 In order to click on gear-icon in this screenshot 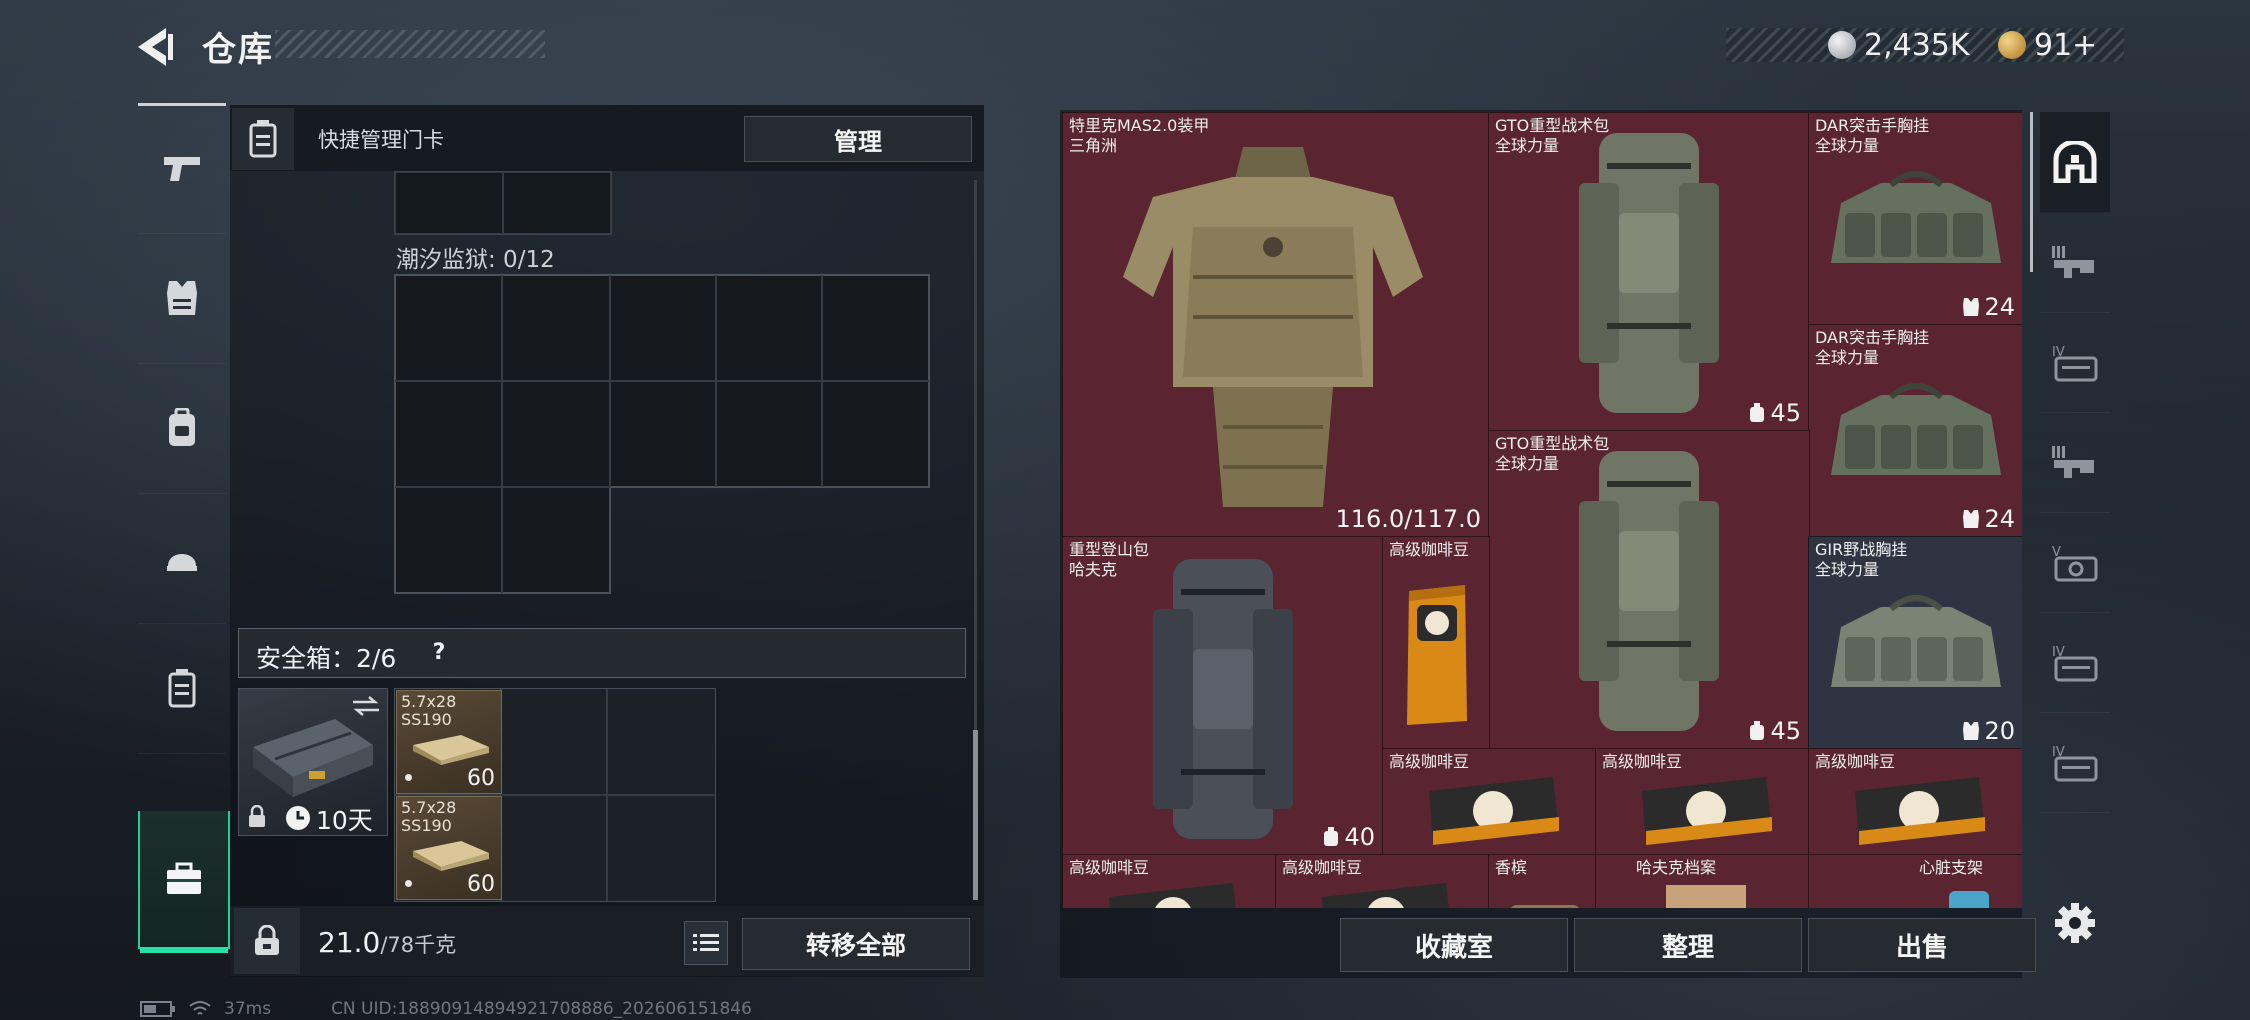, I will do `click(2075, 923)`.